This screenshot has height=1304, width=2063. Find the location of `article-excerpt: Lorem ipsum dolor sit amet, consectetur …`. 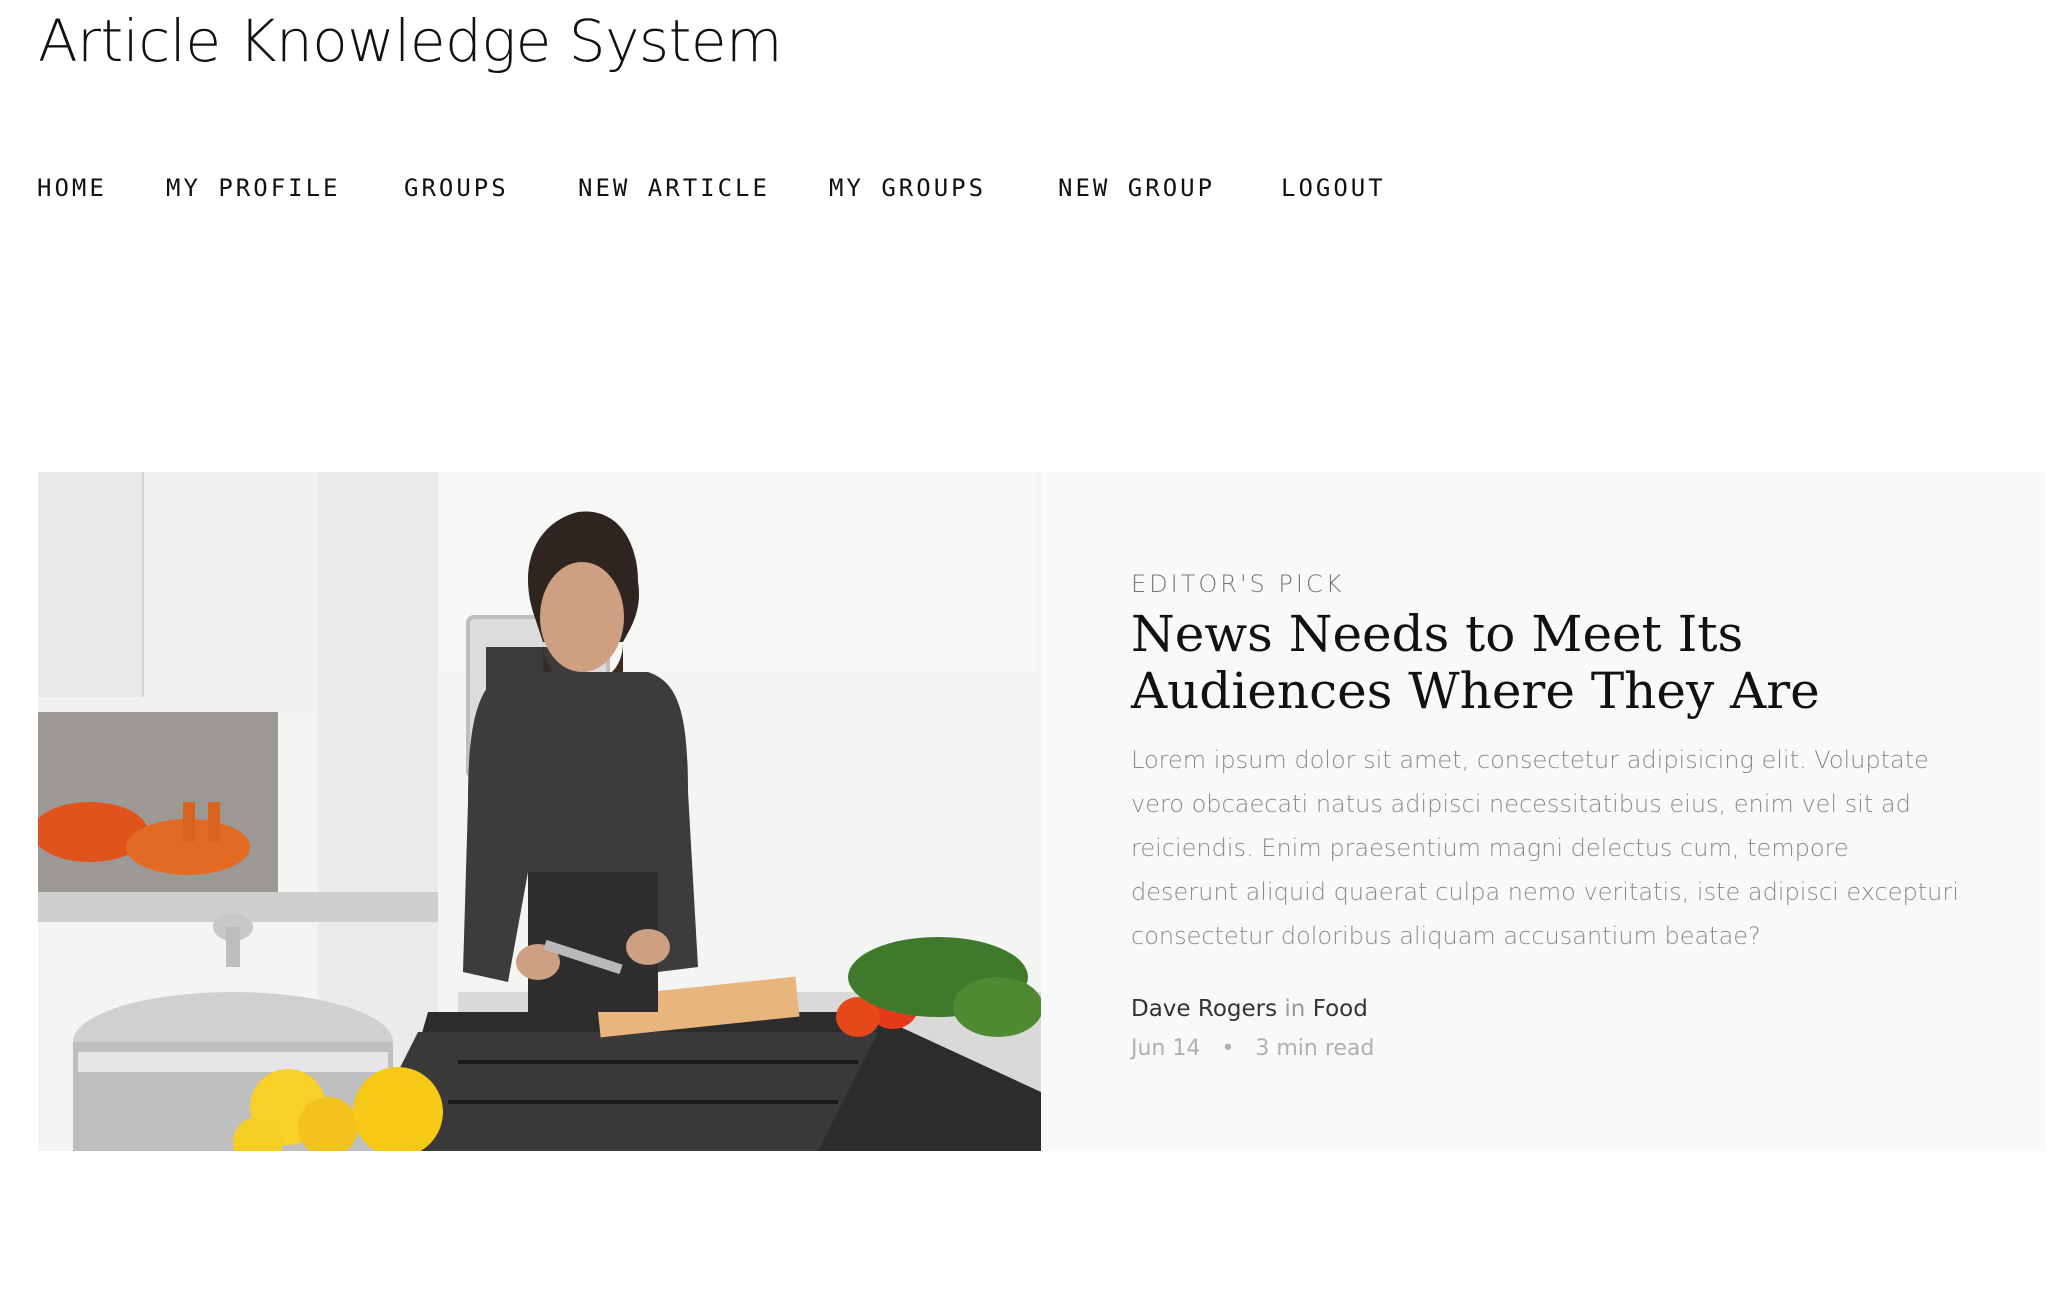

article-excerpt: Lorem ipsum dolor sit amet, consectetur … is located at coordinates (1545, 848).